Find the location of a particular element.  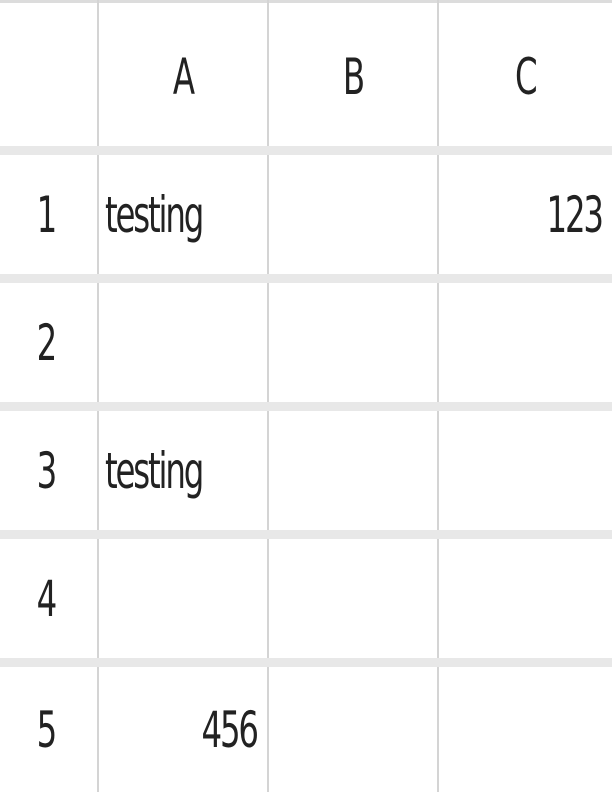

row-header-5: 5 is located at coordinates (49, 729).